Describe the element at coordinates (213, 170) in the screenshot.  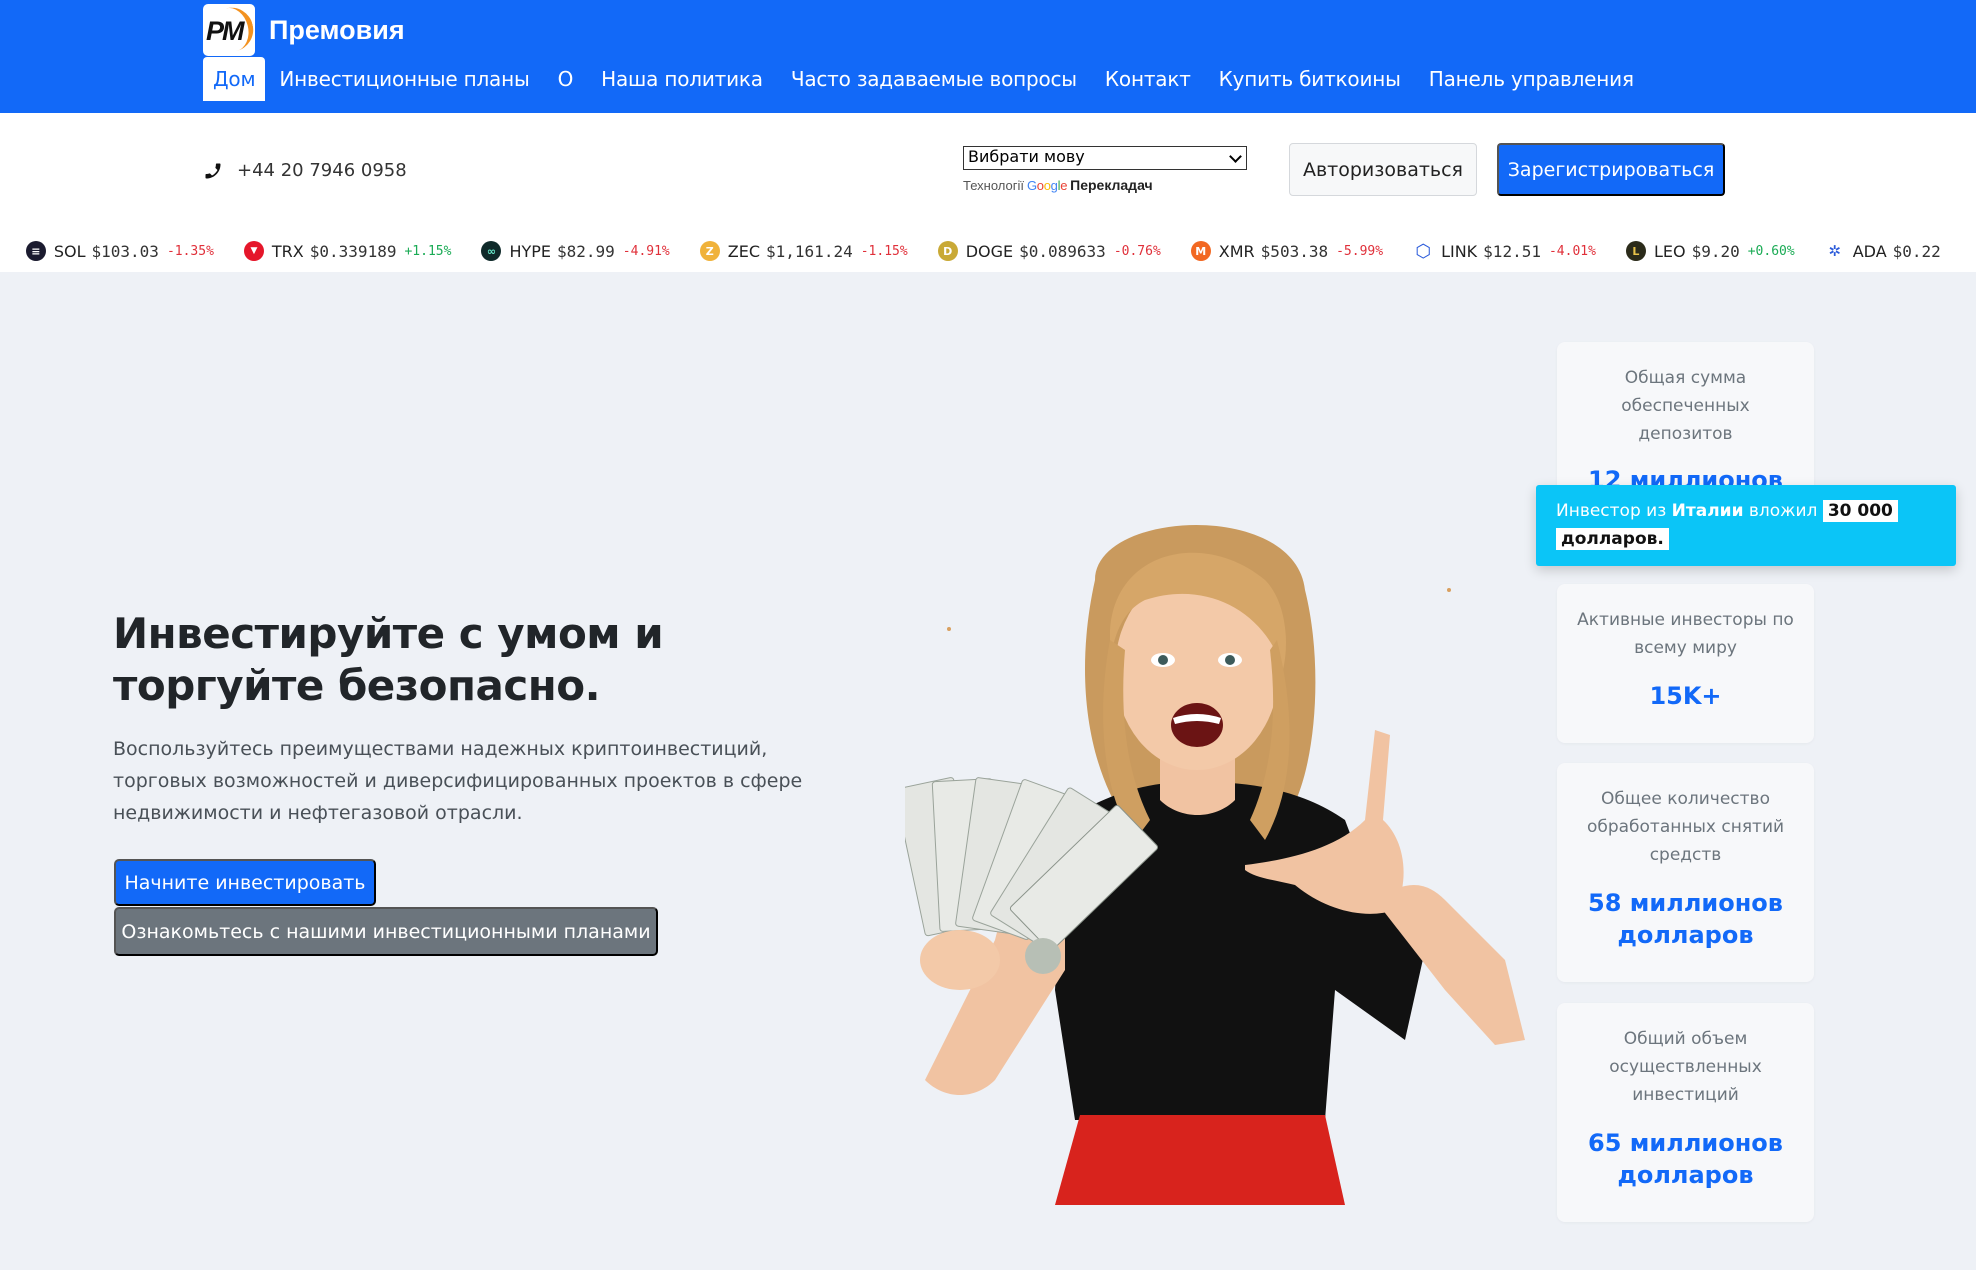
I see `phone-icon` at that location.